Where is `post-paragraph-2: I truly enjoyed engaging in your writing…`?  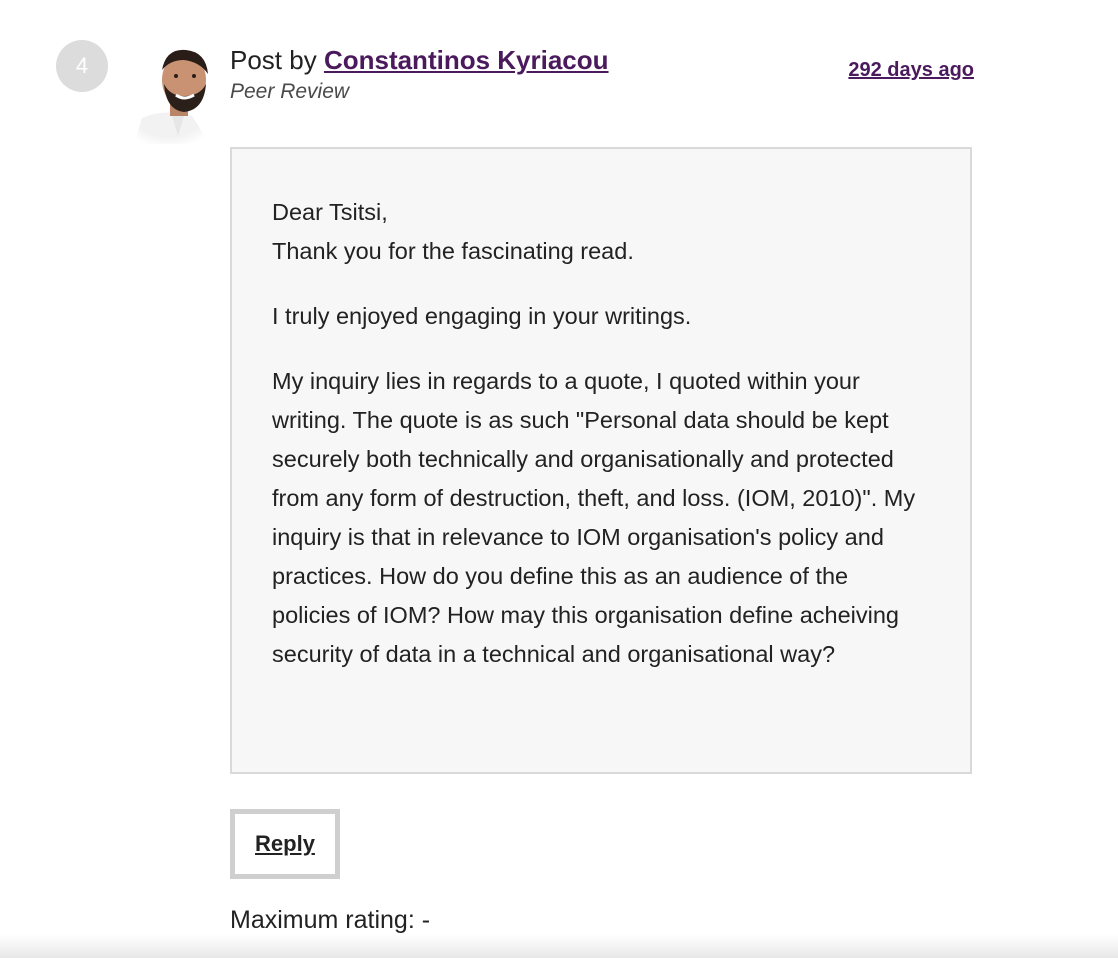 post-paragraph-2: I truly enjoyed engaging in your writing… is located at coordinates (482, 316).